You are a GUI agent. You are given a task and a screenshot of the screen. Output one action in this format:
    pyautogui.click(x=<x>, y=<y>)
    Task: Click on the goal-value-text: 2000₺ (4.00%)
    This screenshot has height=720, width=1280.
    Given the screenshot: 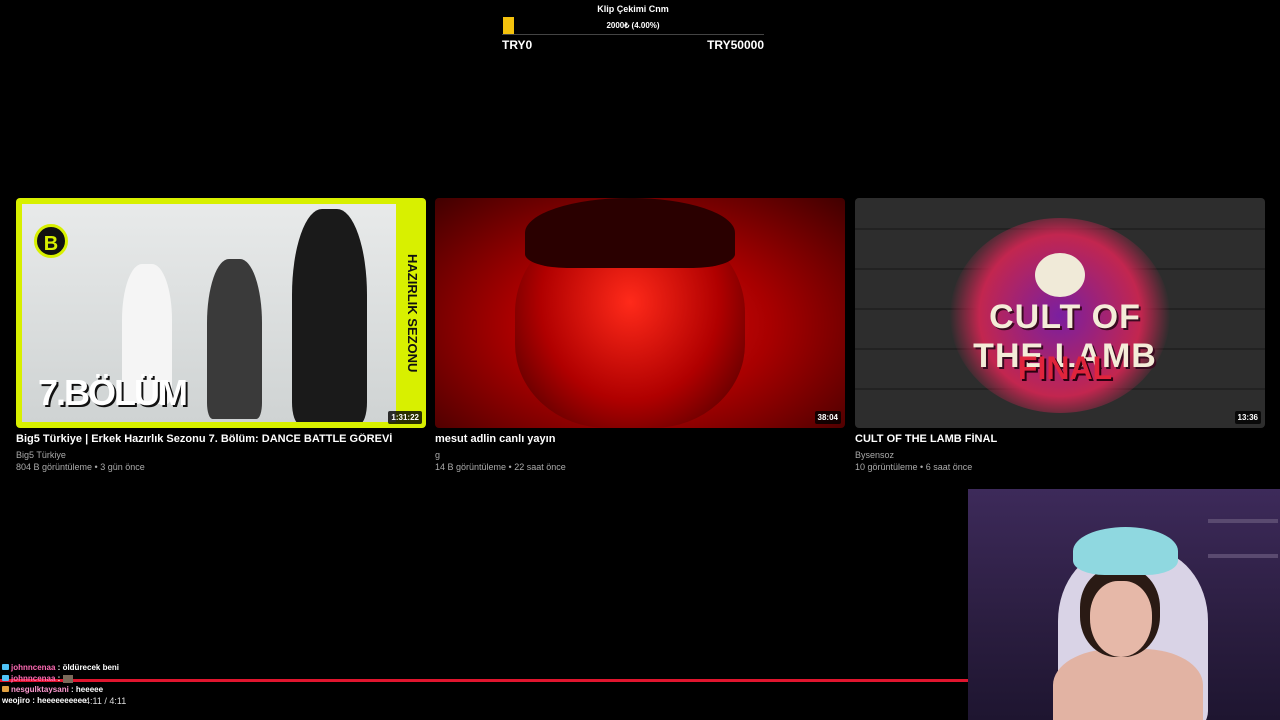 What is the action you would take?
    pyautogui.click(x=633, y=25)
    